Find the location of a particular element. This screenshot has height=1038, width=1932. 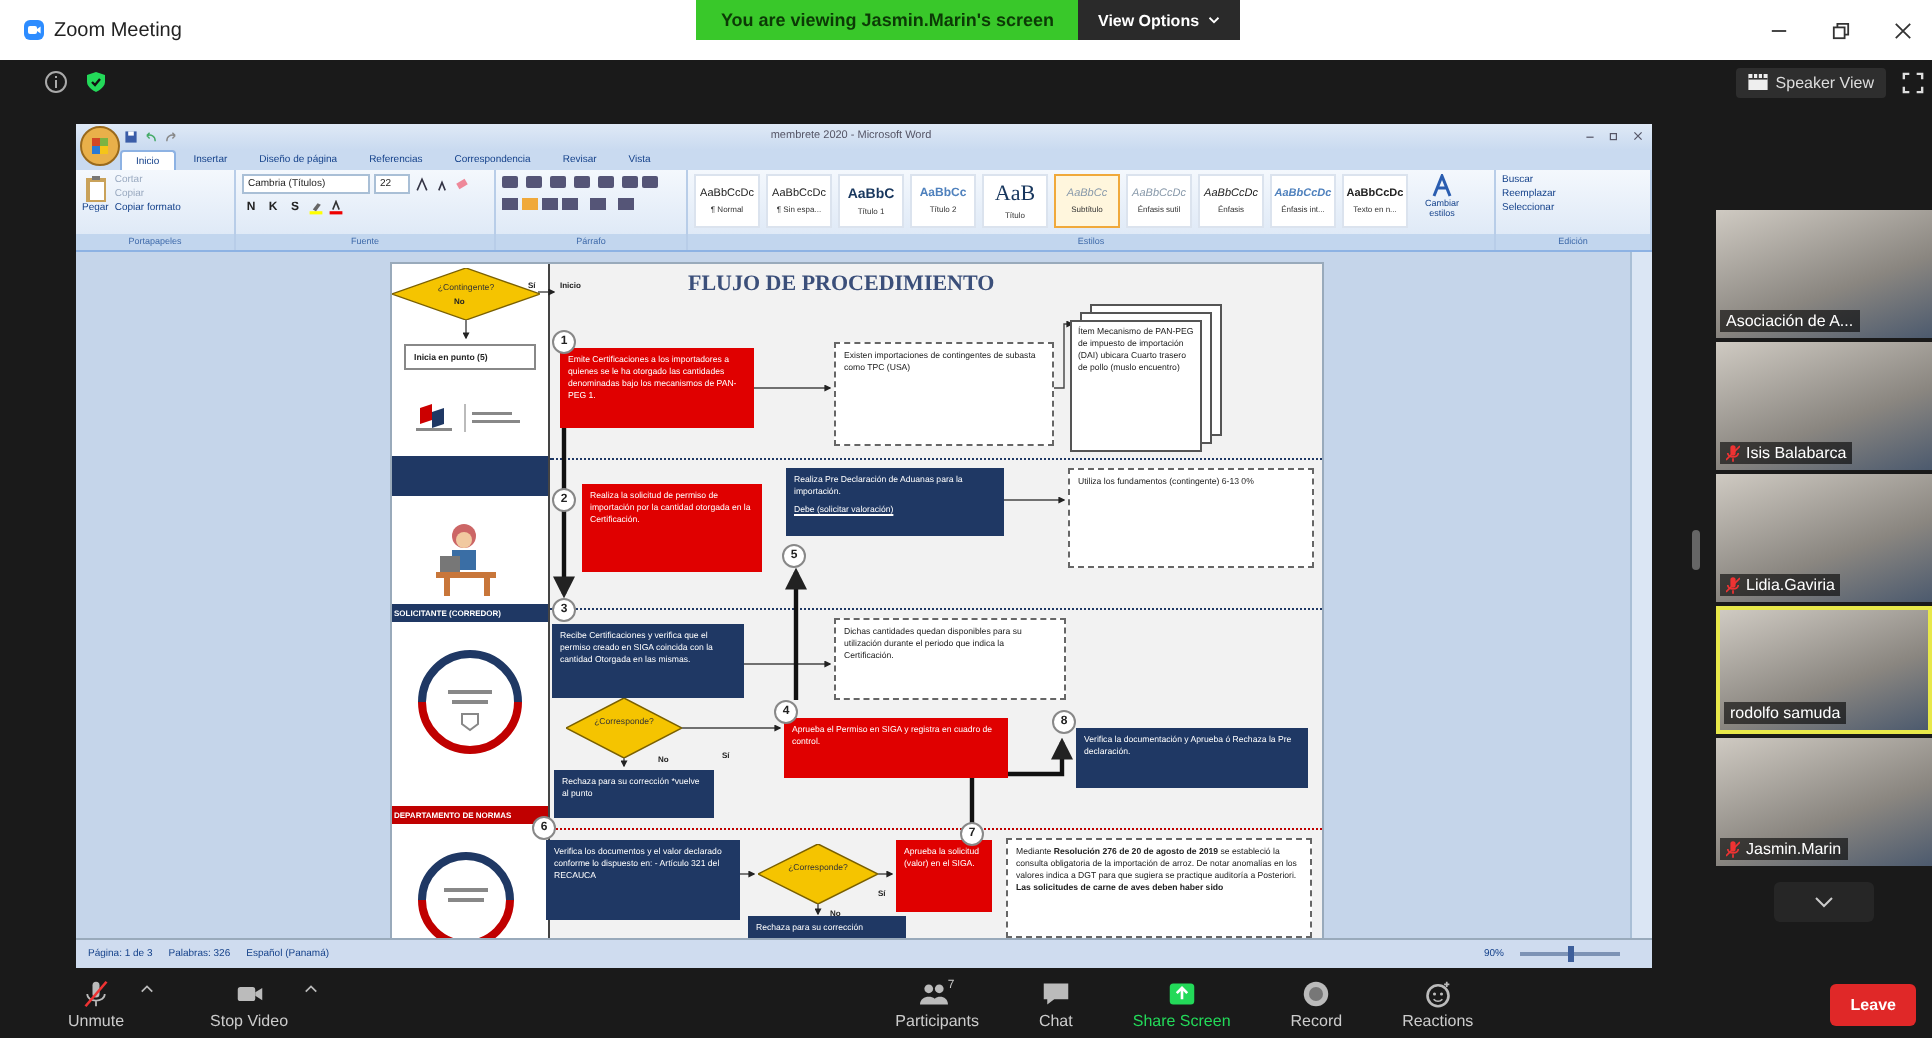

sharing-banner: You are viewing Jasmin.Marin's screen is located at coordinates (887, 20).